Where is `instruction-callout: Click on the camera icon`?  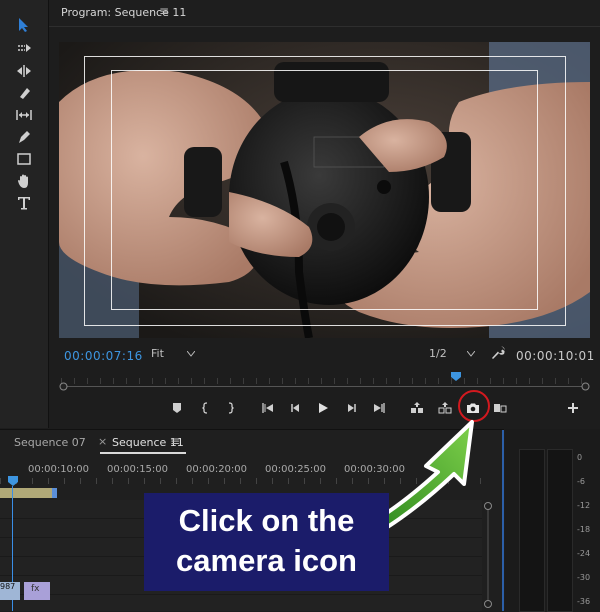 instruction-callout: Click on the camera icon is located at coordinates (266, 542).